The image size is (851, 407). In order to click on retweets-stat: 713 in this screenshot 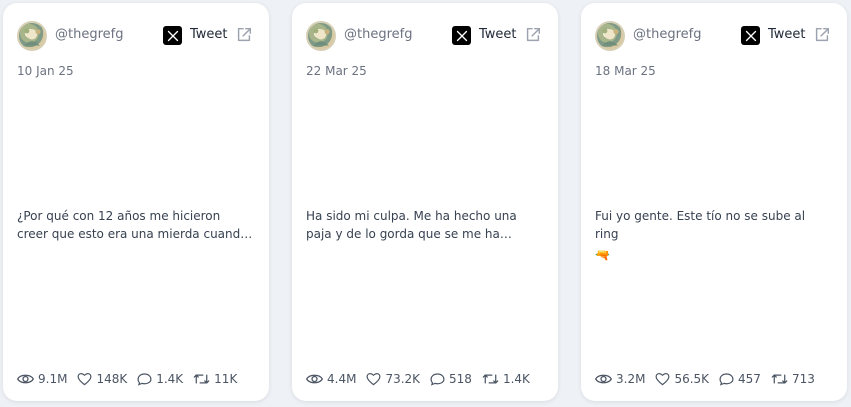, I will do `click(793, 379)`.